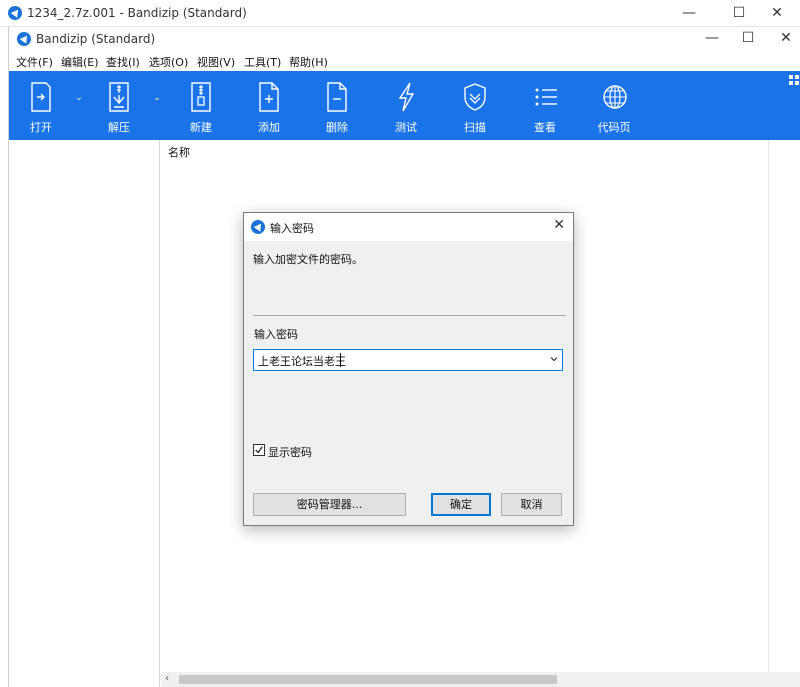  I want to click on show-password-label: 显示密码, so click(290, 452).